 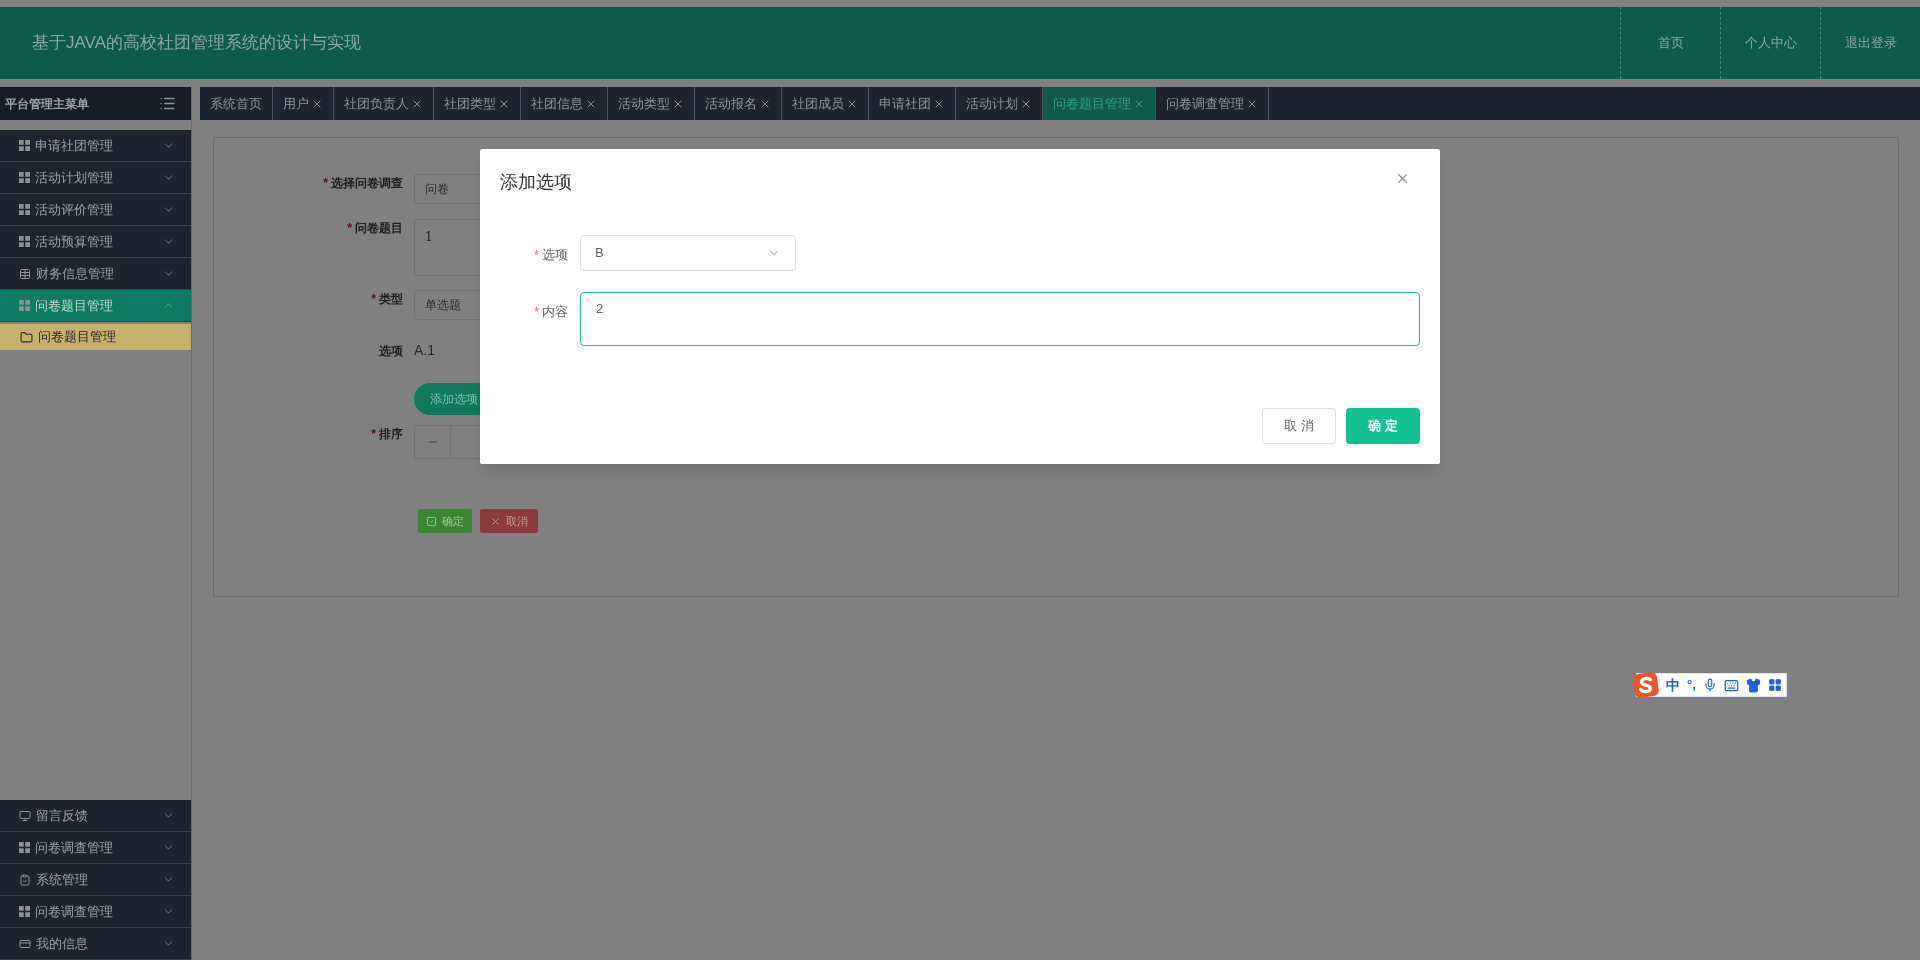 I want to click on microphone-icon, so click(x=1709, y=685).